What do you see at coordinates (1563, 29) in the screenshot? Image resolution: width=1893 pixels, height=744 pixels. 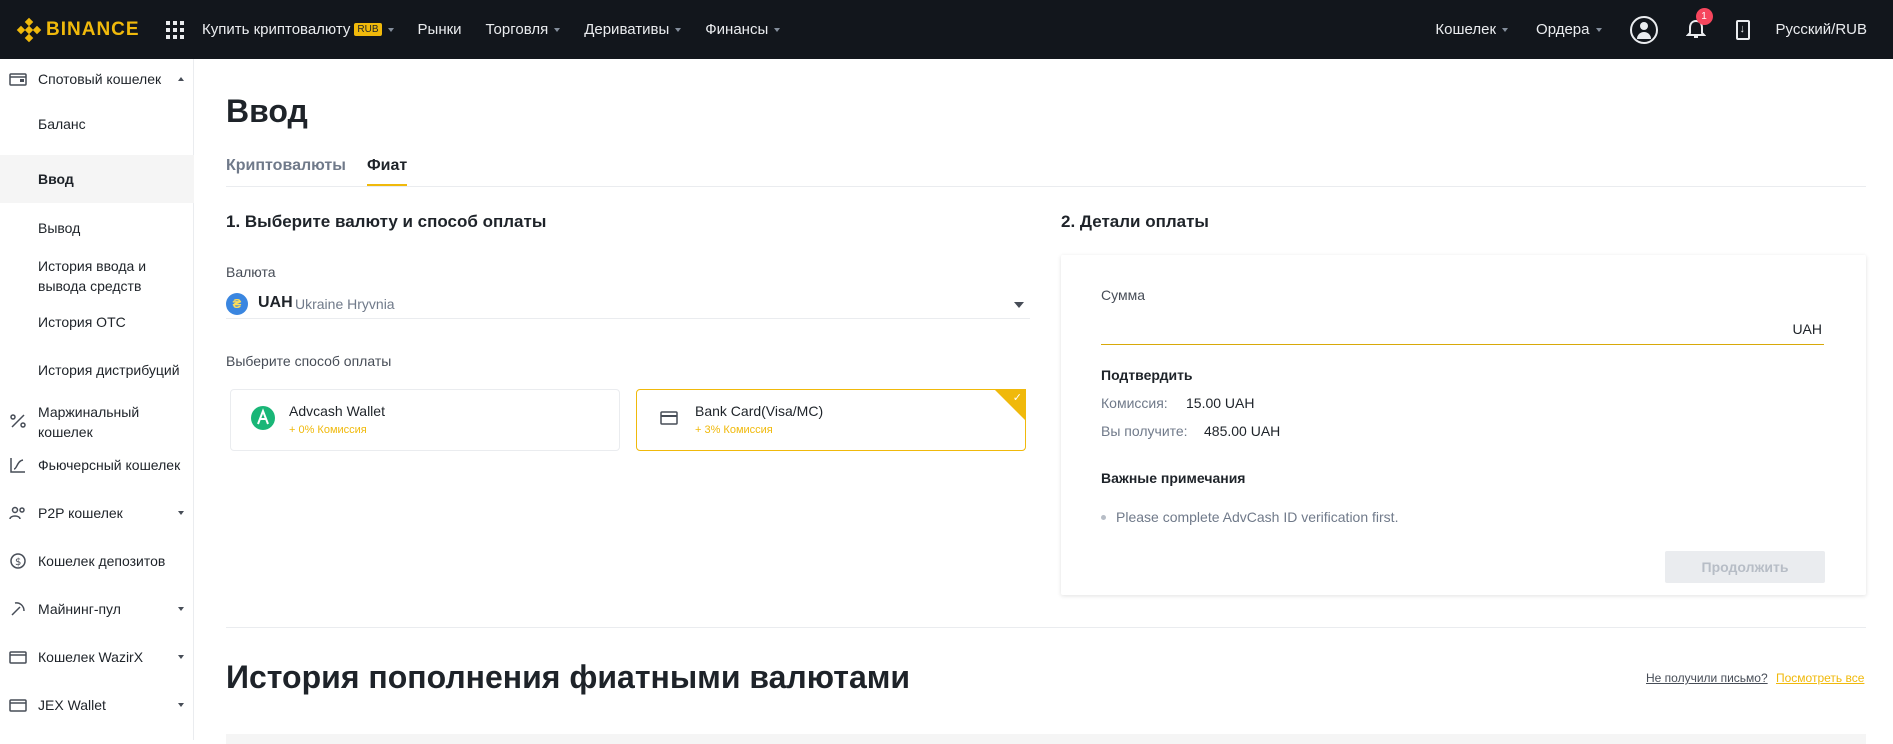 I see `nav-label: Ордера` at bounding box center [1563, 29].